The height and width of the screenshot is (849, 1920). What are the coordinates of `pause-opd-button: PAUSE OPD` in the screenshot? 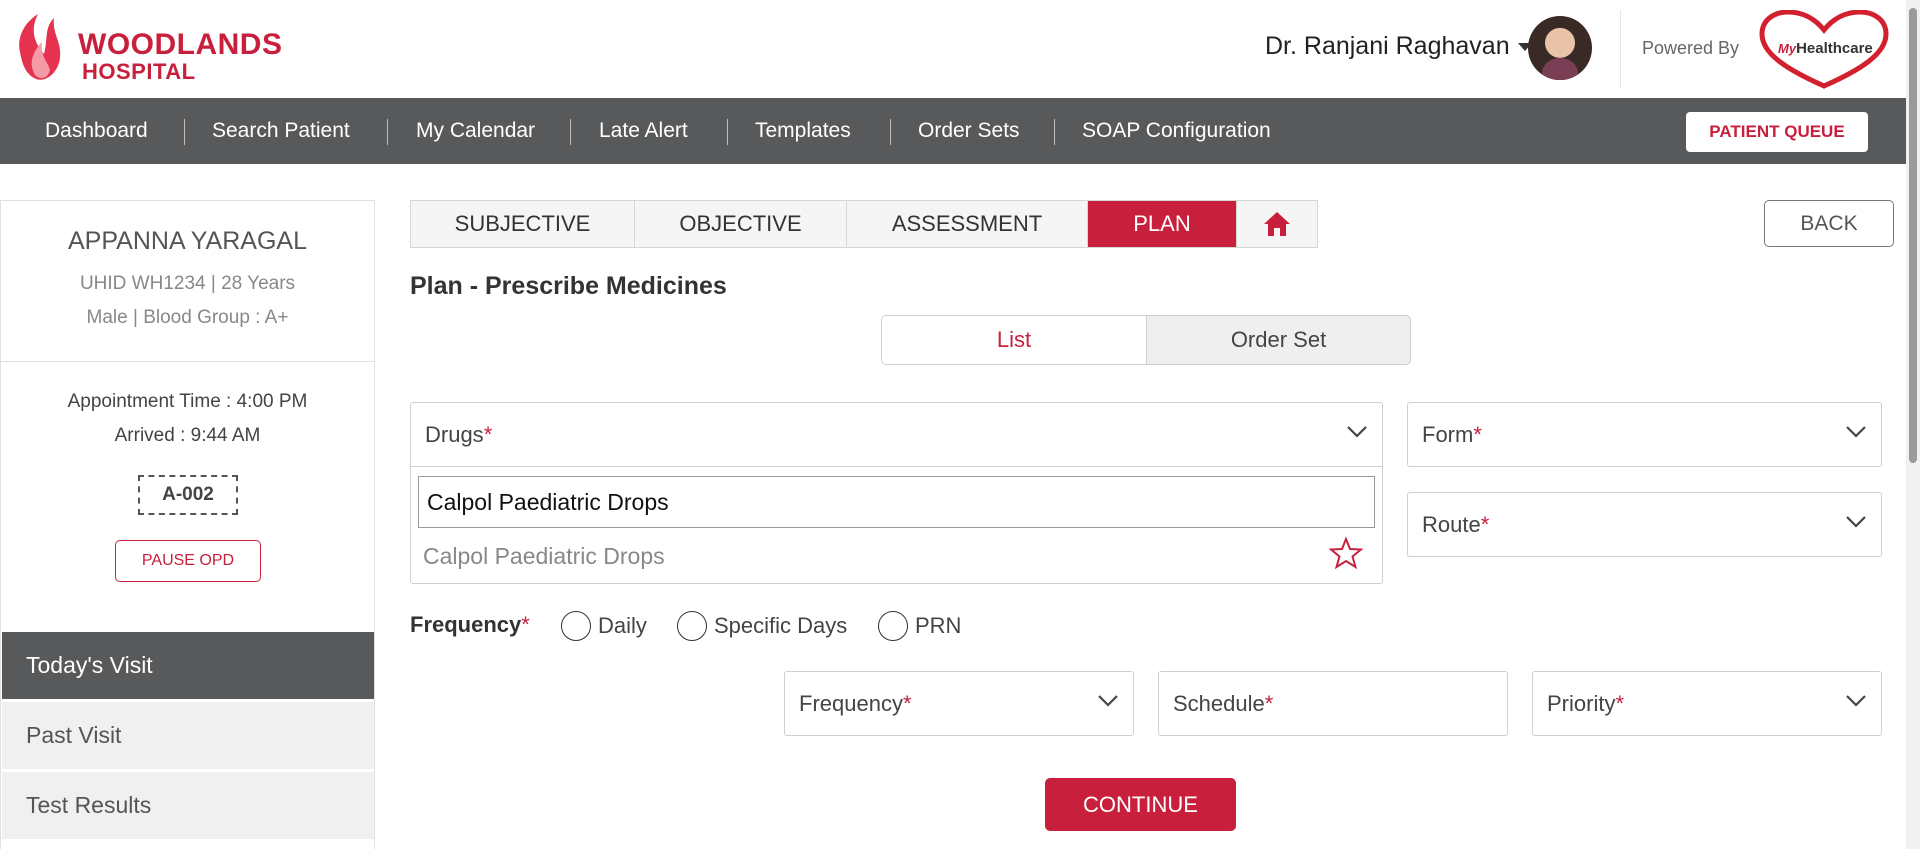 It's located at (188, 561).